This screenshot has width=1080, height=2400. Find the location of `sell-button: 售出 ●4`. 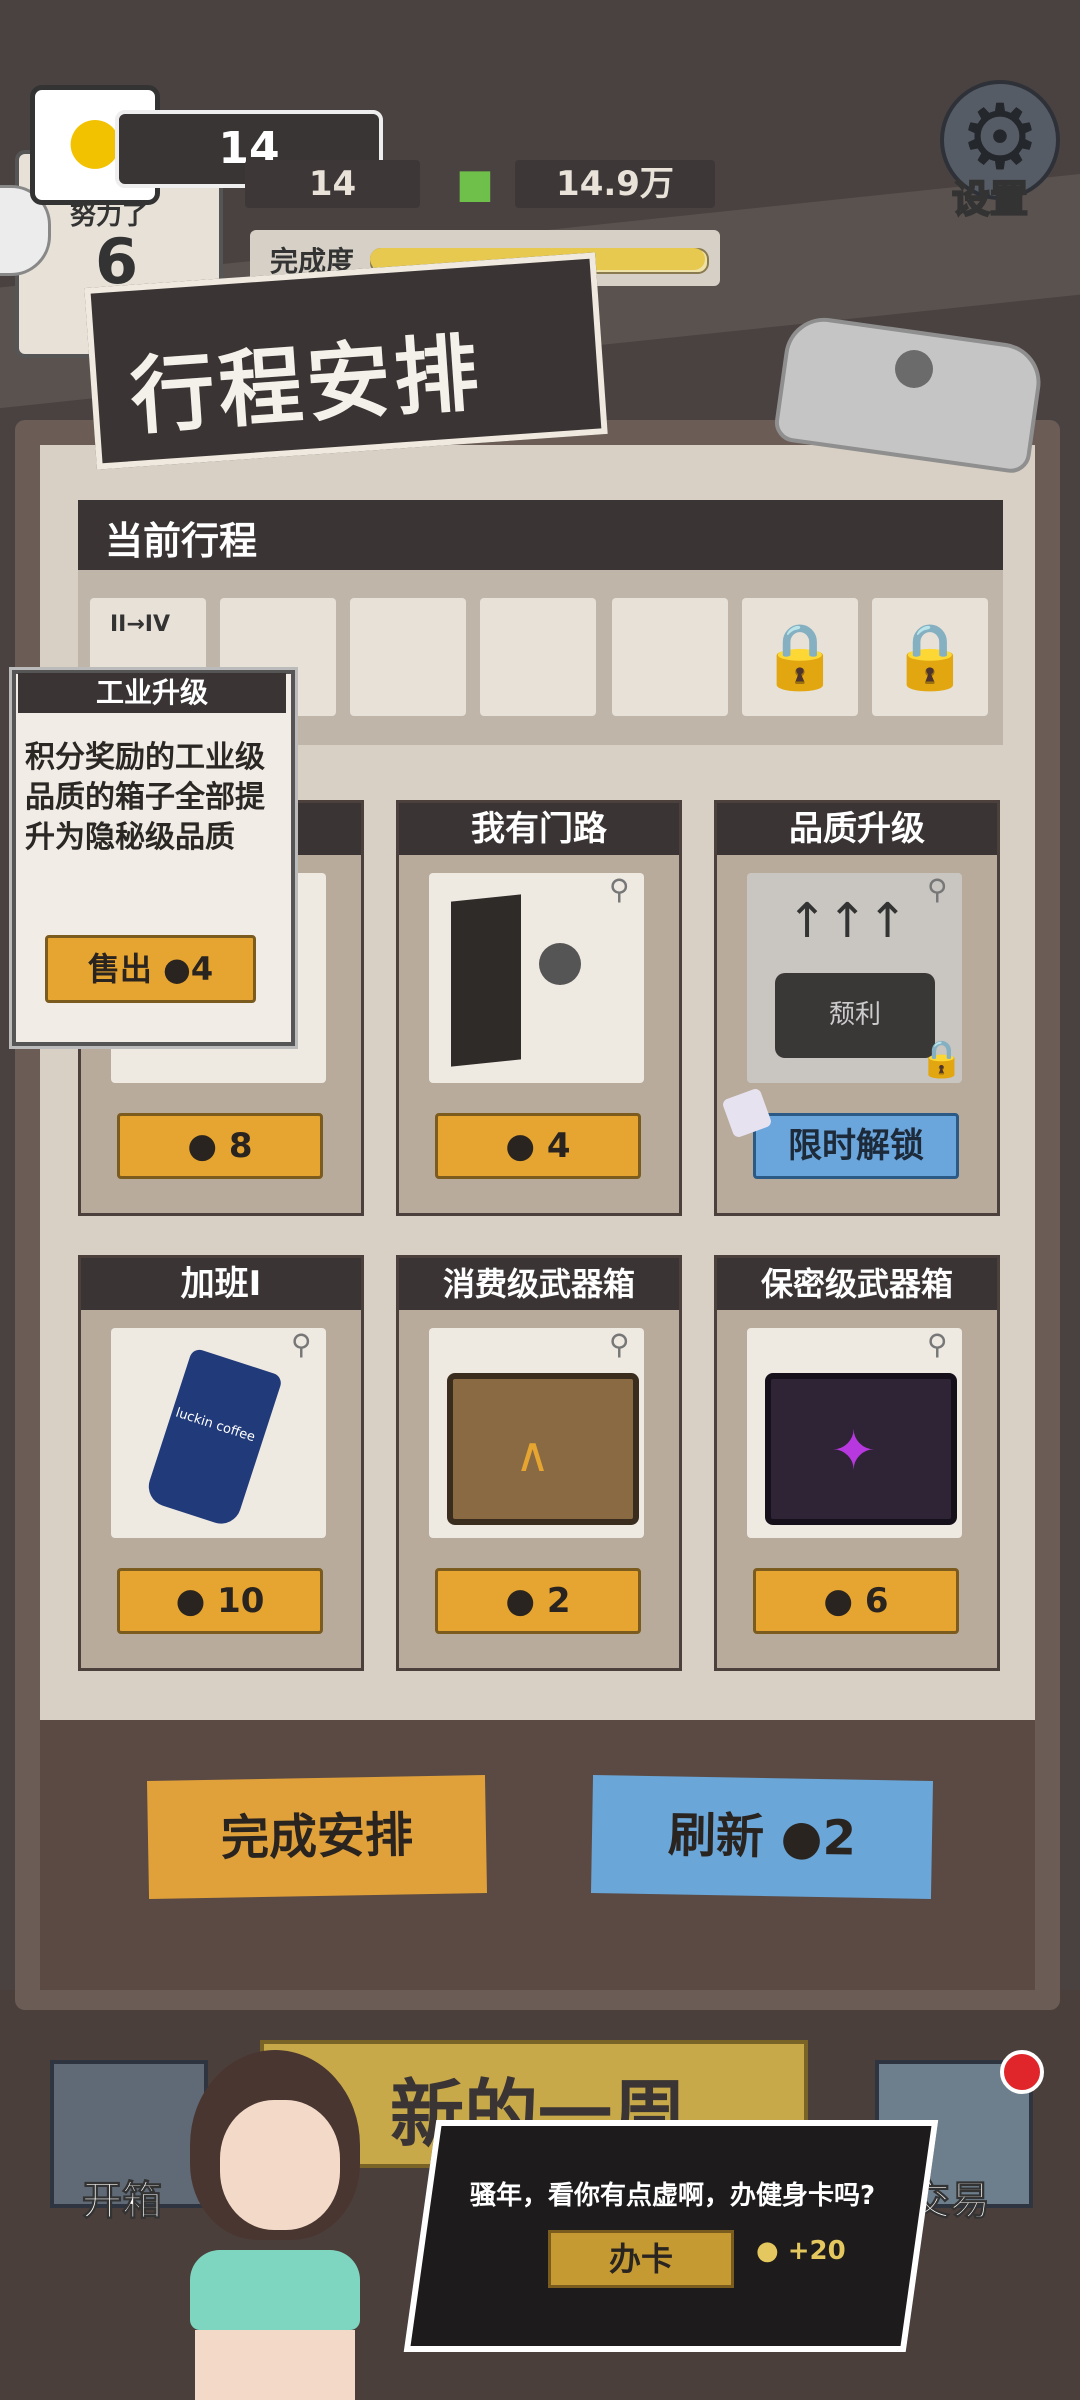

sell-button: 售出 ●4 is located at coordinates (150, 969).